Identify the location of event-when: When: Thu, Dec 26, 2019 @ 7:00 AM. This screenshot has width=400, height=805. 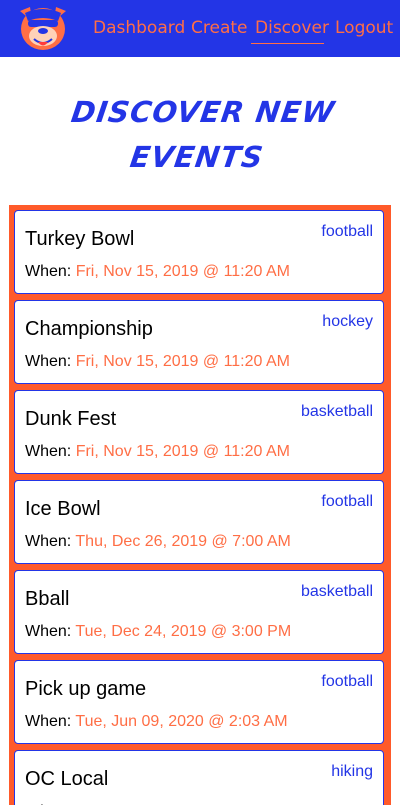
(158, 542).